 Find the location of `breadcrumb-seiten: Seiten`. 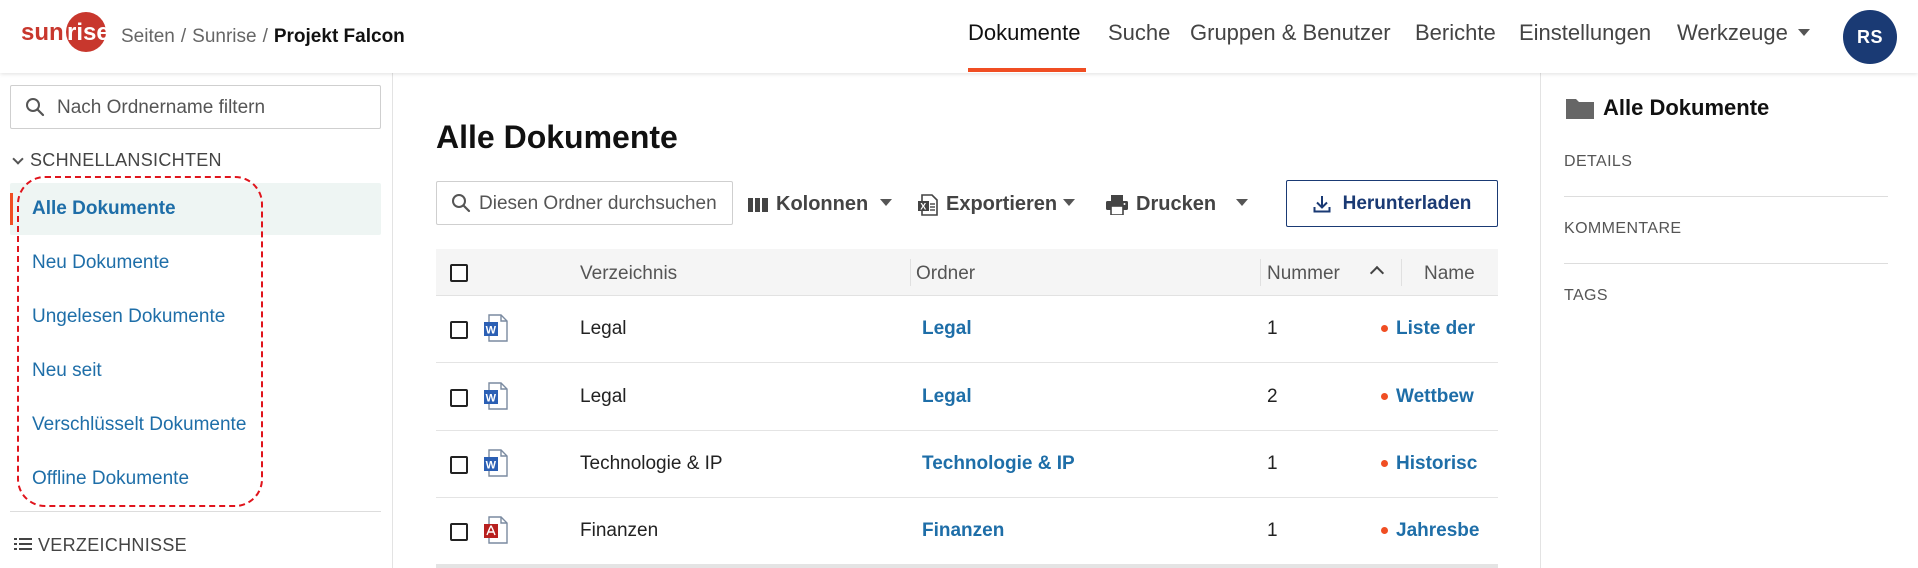

breadcrumb-seiten: Seiten is located at coordinates (148, 36).